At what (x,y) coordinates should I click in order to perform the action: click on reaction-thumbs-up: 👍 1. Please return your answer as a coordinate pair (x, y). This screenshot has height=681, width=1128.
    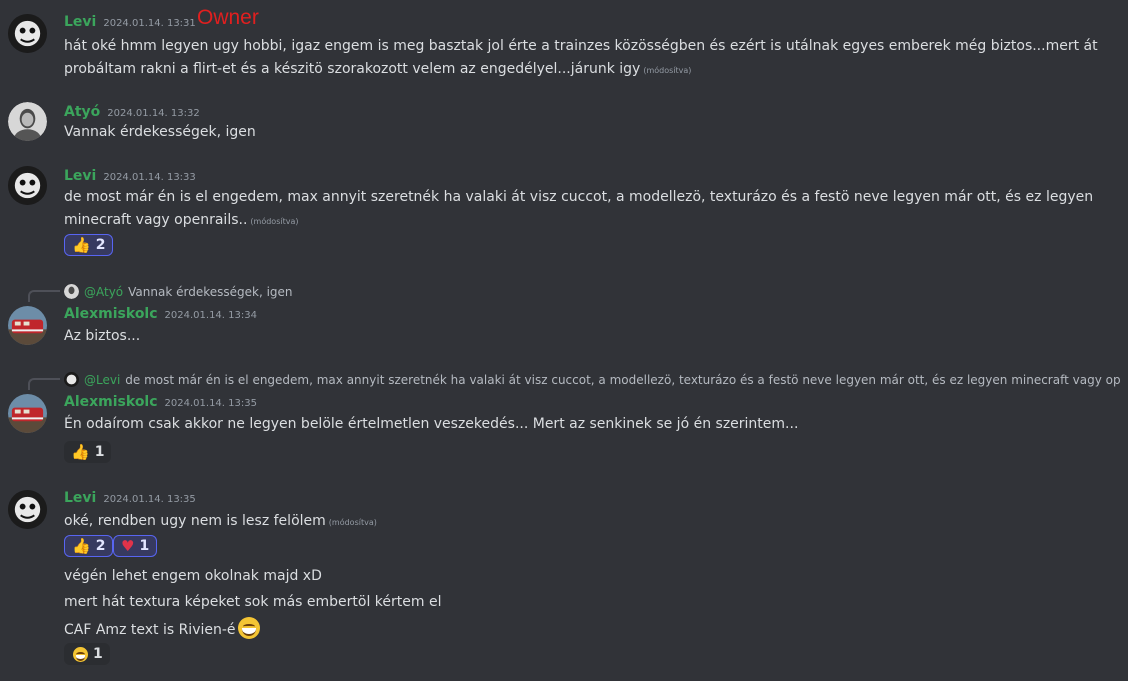
    Looking at the image, I should click on (88, 452).